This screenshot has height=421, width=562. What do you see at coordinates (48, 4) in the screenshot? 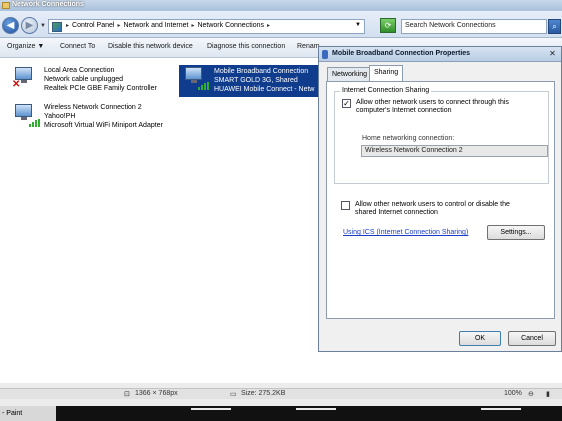
I see `window-title: Network Connections` at bounding box center [48, 4].